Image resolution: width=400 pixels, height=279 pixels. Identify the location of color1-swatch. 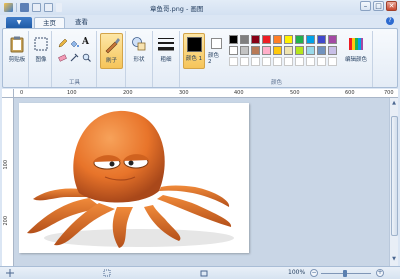
(194, 44).